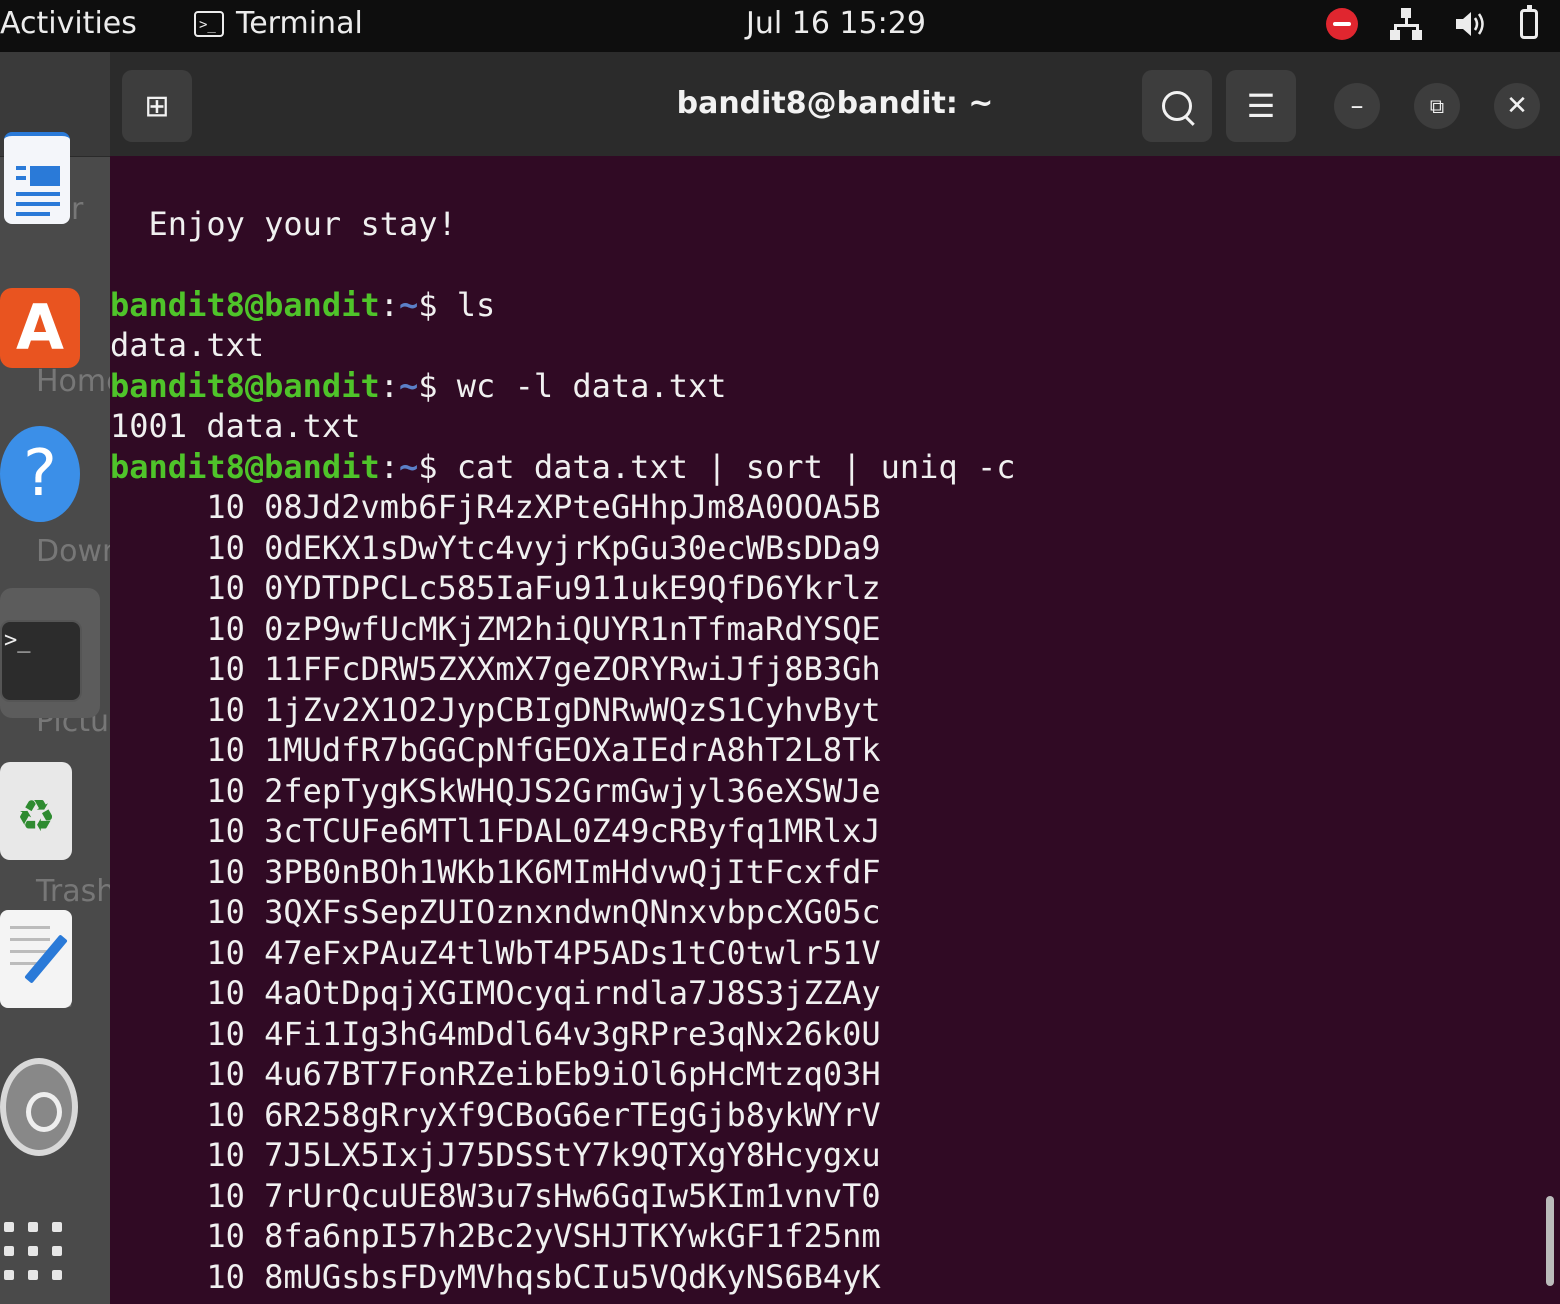  Describe the element at coordinates (41, 661) in the screenshot. I see `terminal-icon: >_` at that location.